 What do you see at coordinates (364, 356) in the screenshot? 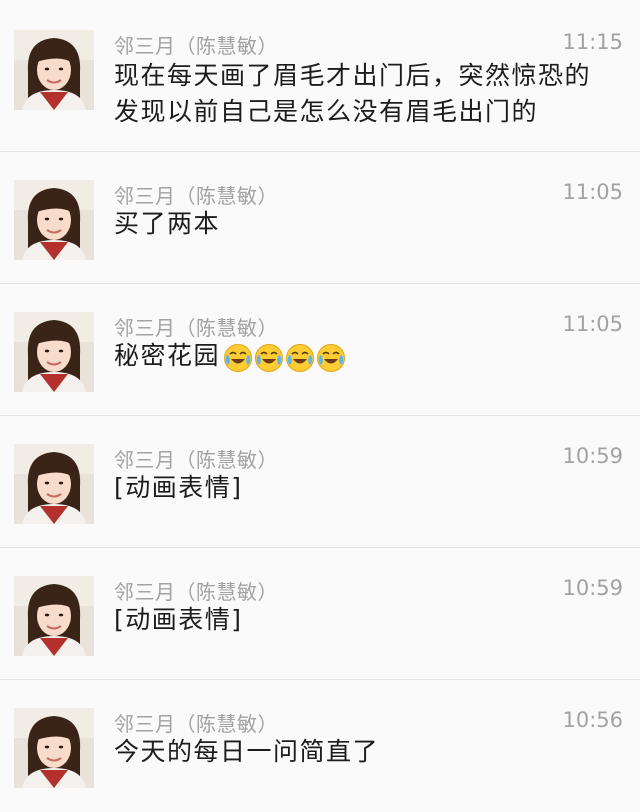
I see `message-content: 秘密花园` at bounding box center [364, 356].